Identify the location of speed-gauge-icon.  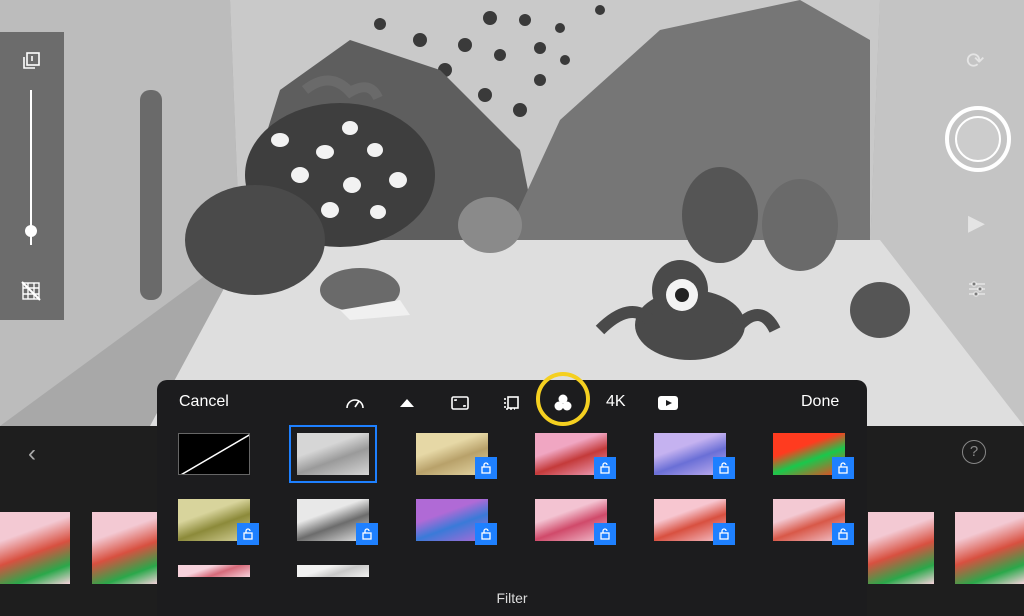
(355, 403).